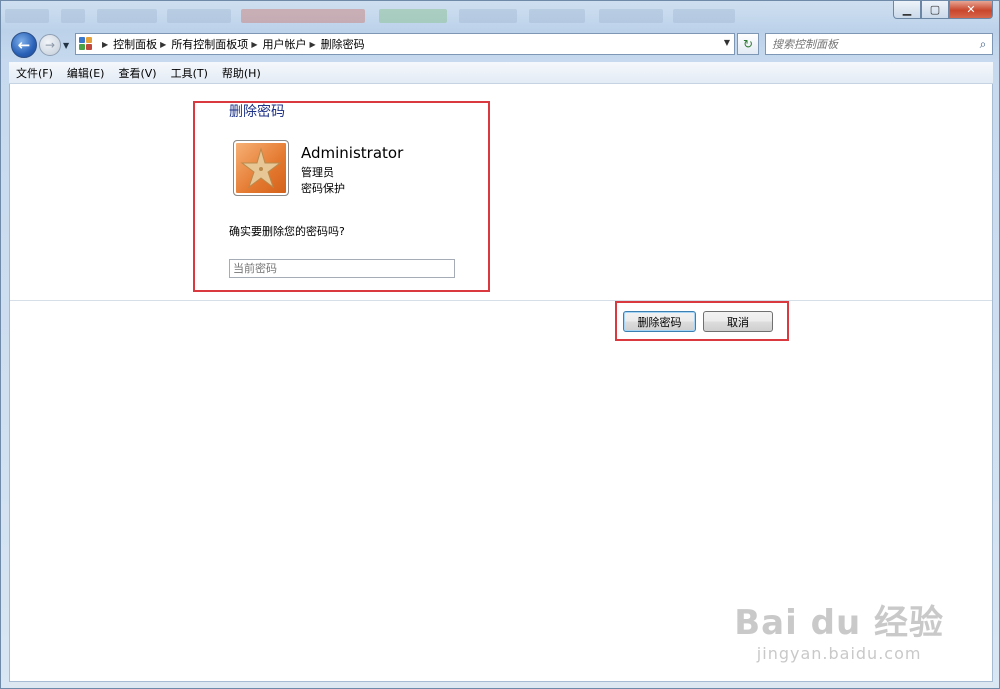 The width and height of the screenshot is (1000, 689). Describe the element at coordinates (501, 73) in the screenshot. I see `menu-bar: 文件(F) 编辑(E) 查看(V) 工具(T) 帮助(H)` at that location.